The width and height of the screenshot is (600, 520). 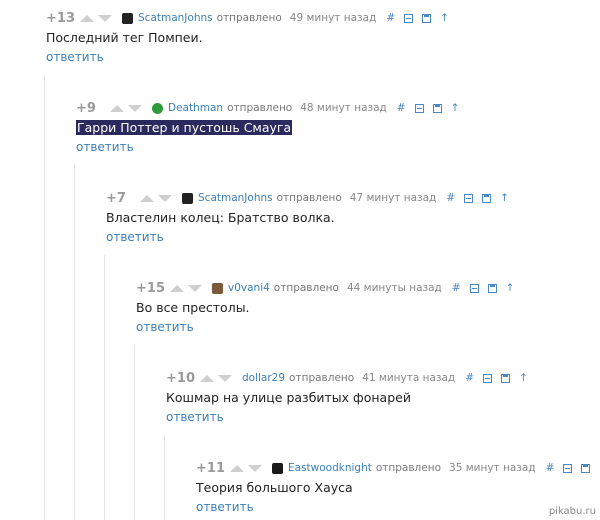 I want to click on comment-time: 44 минуты назад, so click(x=394, y=288).